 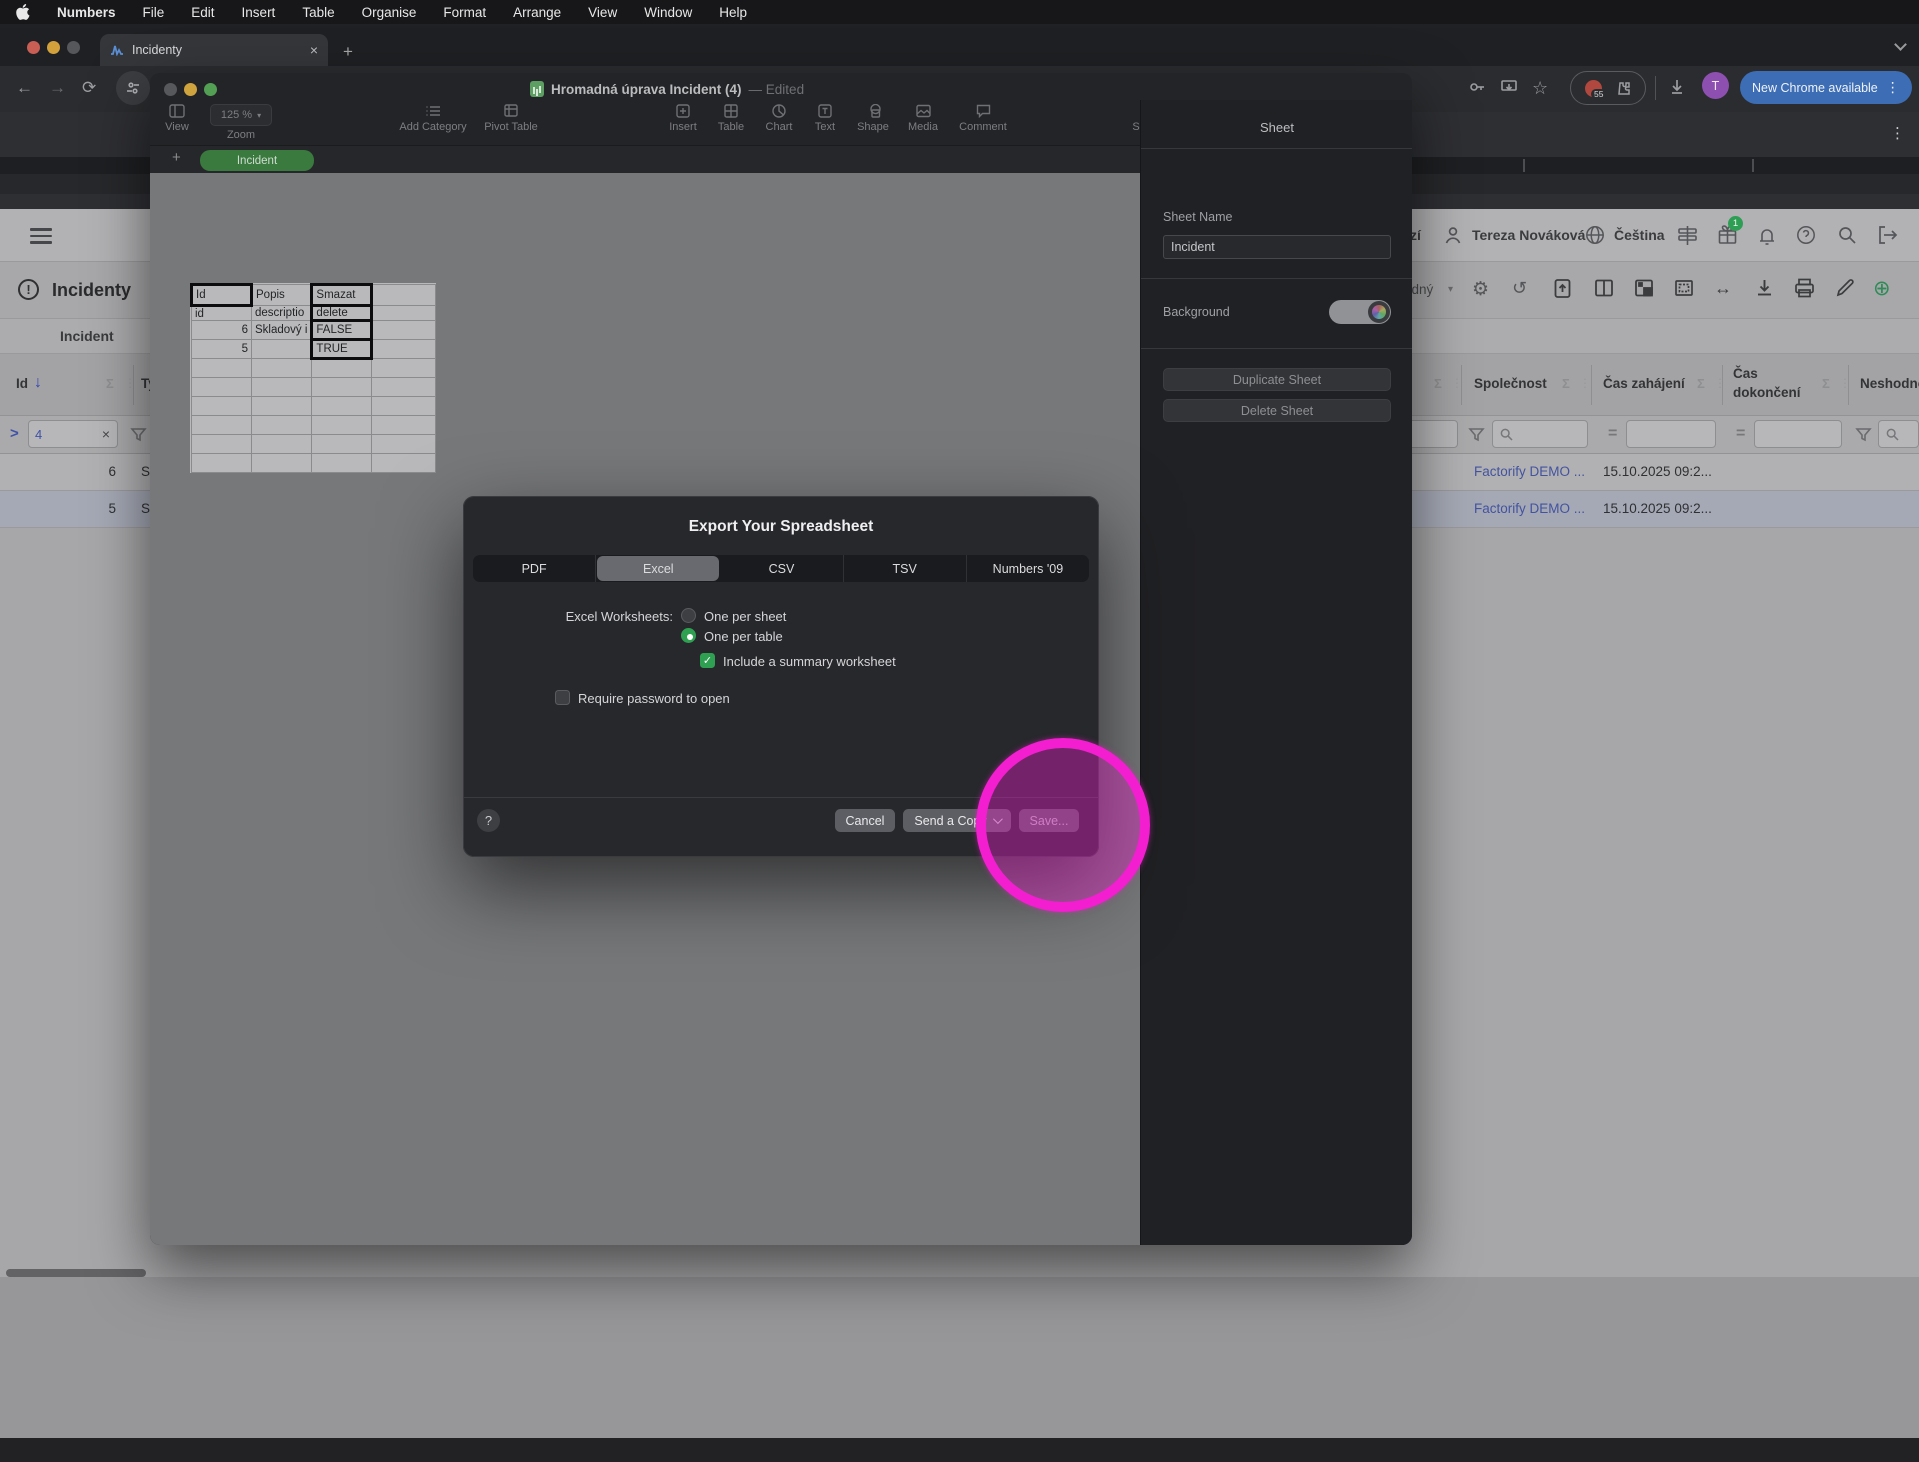 What do you see at coordinates (654, 698) in the screenshot?
I see `password-label: Require password to open` at bounding box center [654, 698].